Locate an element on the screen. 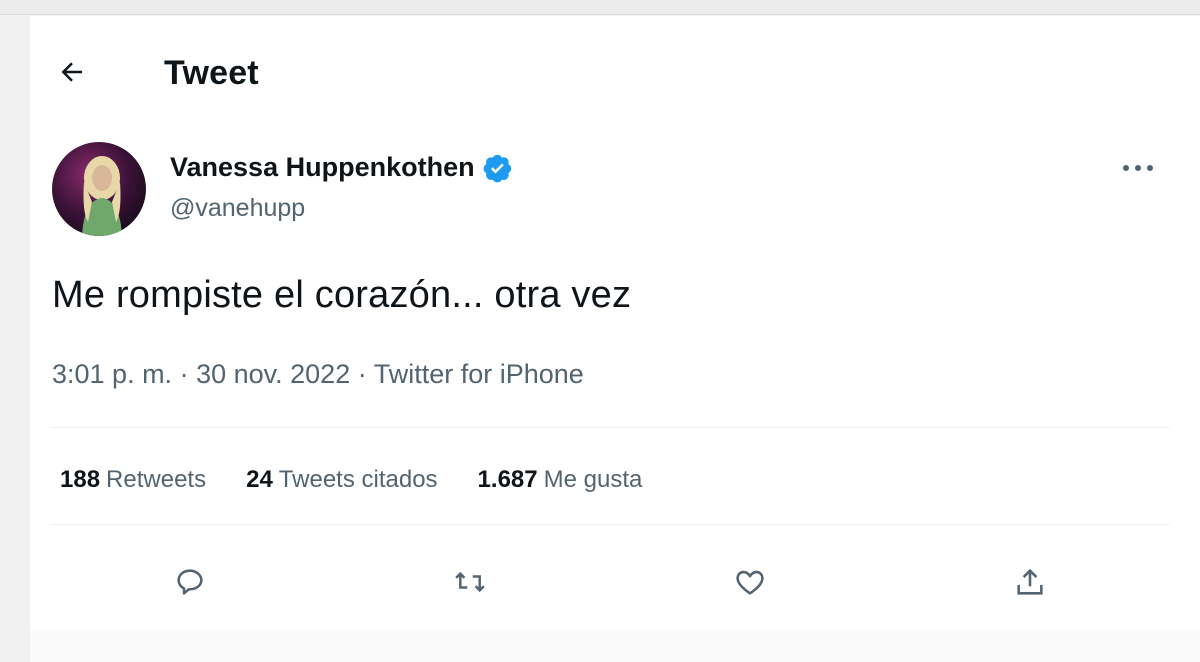 The height and width of the screenshot is (662, 1200). share-button is located at coordinates (1030, 582).